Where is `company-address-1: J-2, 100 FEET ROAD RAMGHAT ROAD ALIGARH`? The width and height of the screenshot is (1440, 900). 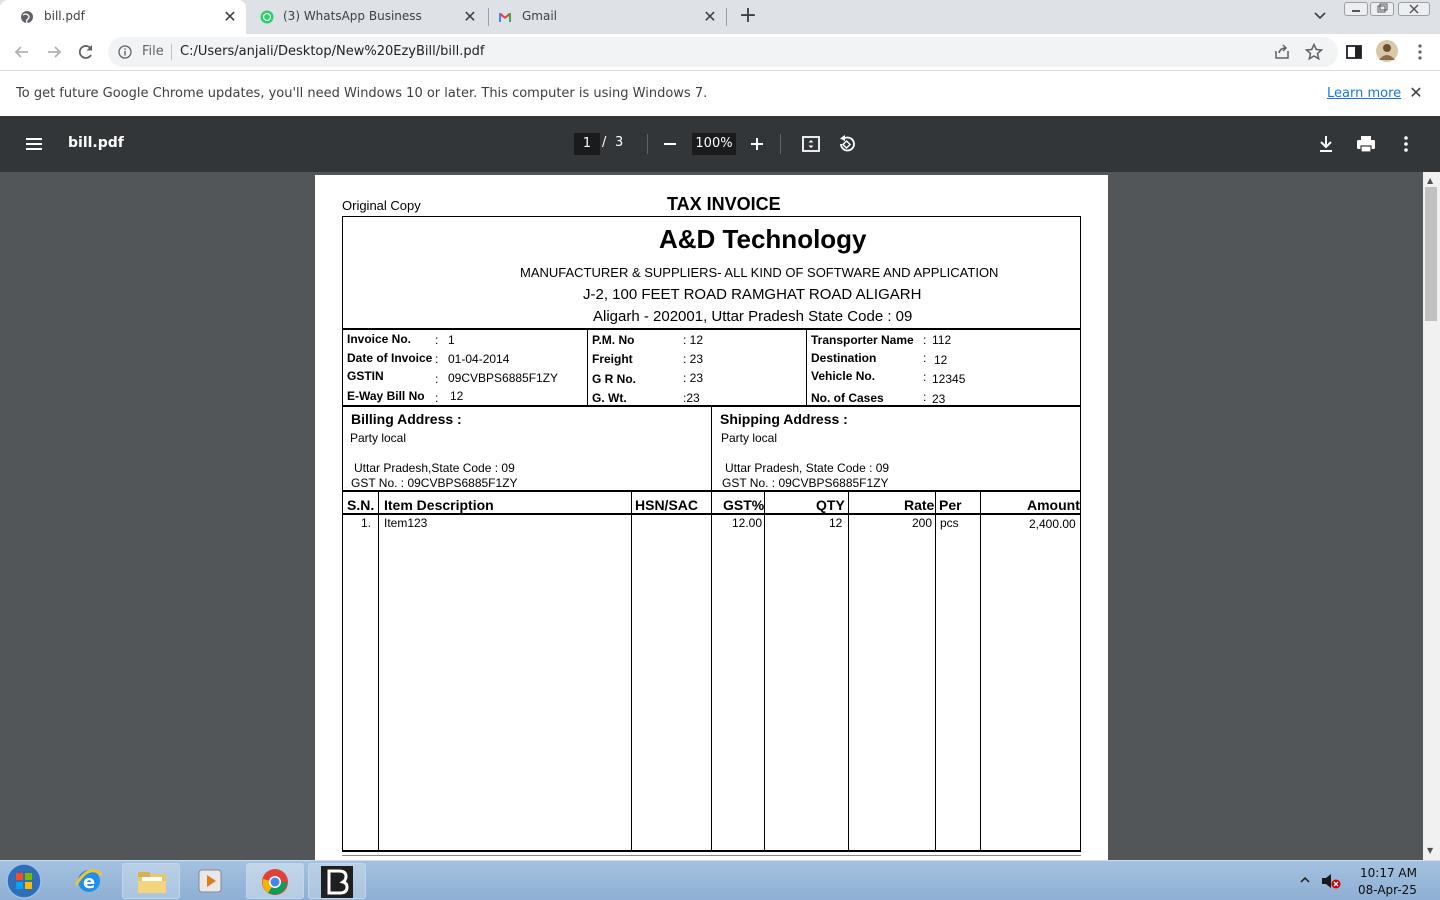 company-address-1: J-2, 100 FEET ROAD RAMGHAT ROAD ALIGARH is located at coordinates (752, 294).